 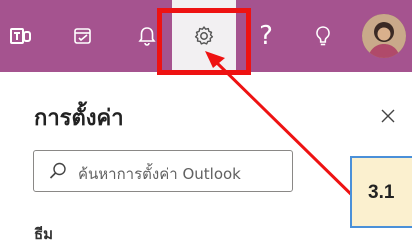 I want to click on help-icon: ?, so click(x=266, y=36).